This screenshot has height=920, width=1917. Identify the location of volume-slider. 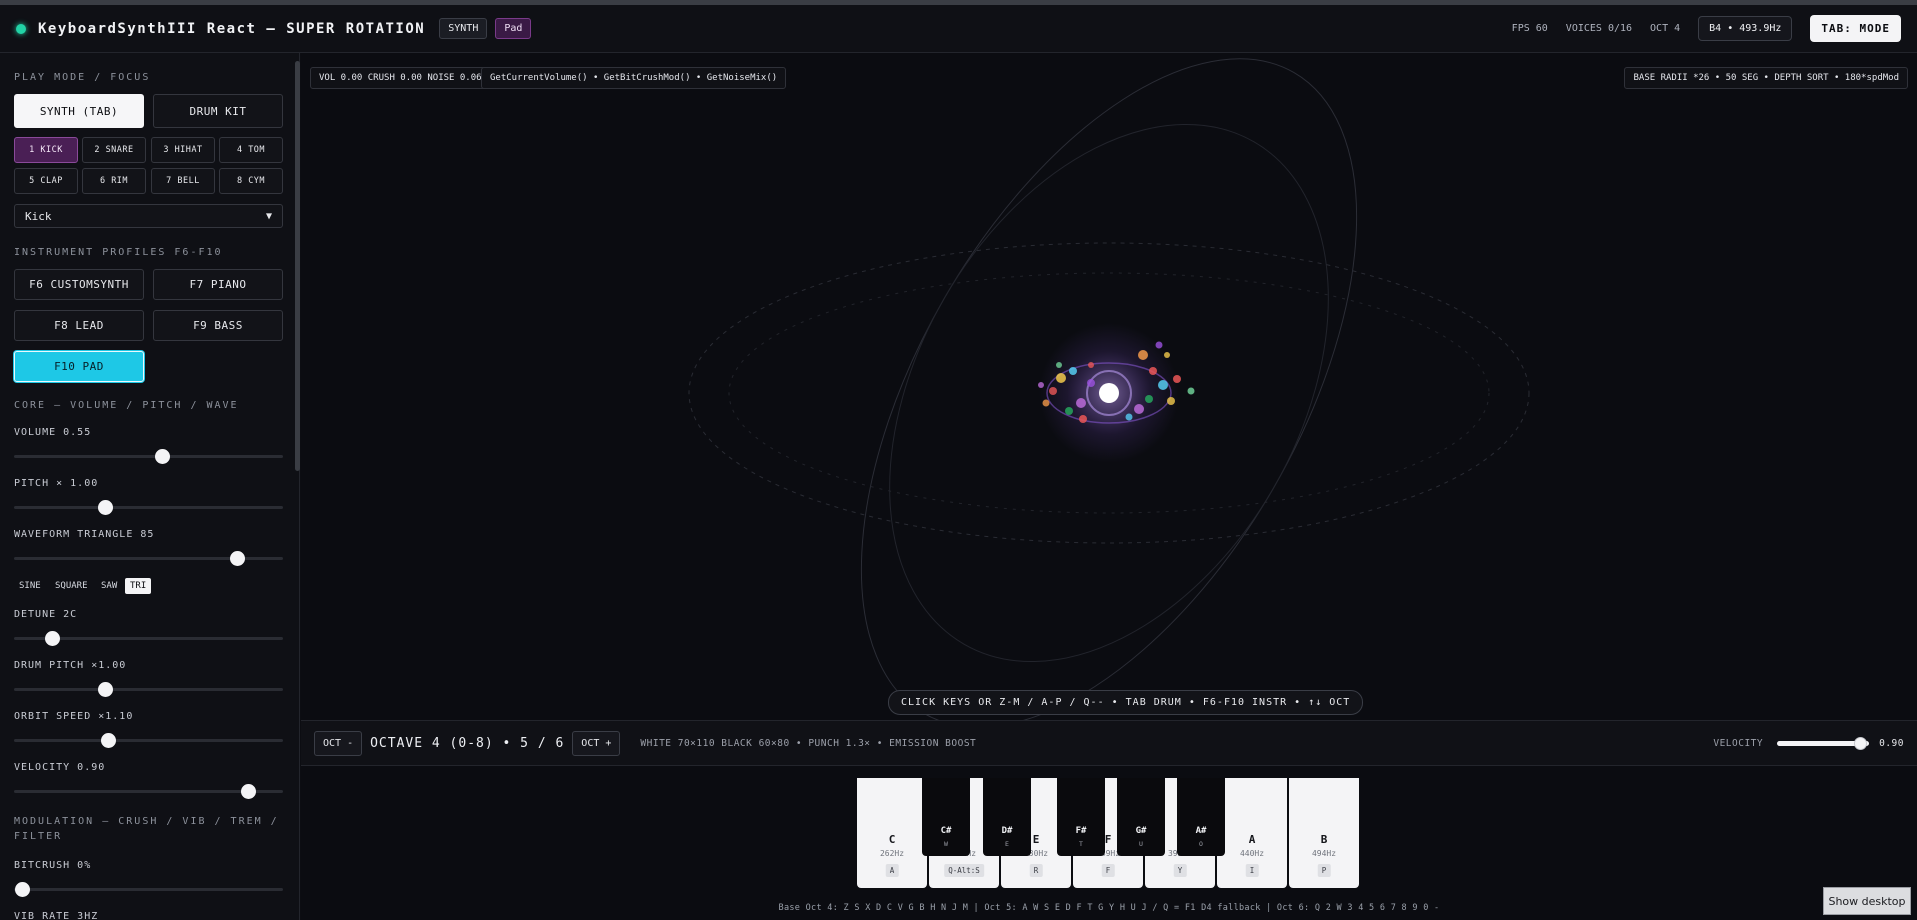
(148, 456).